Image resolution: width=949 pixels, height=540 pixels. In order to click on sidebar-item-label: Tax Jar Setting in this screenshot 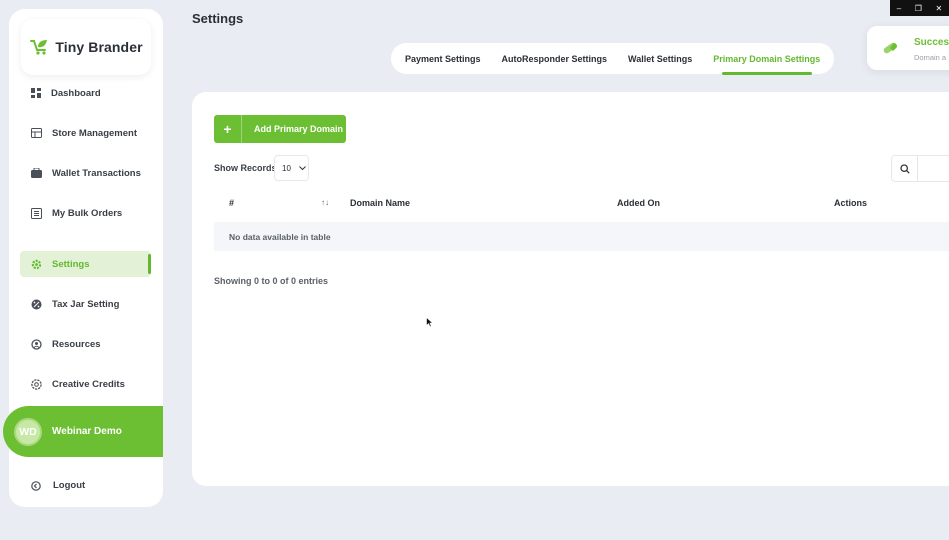, I will do `click(86, 304)`.